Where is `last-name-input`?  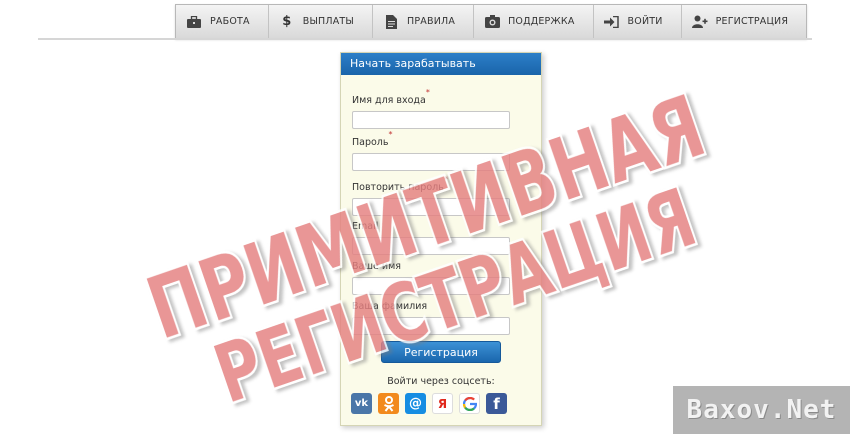 last-name-input is located at coordinates (431, 326).